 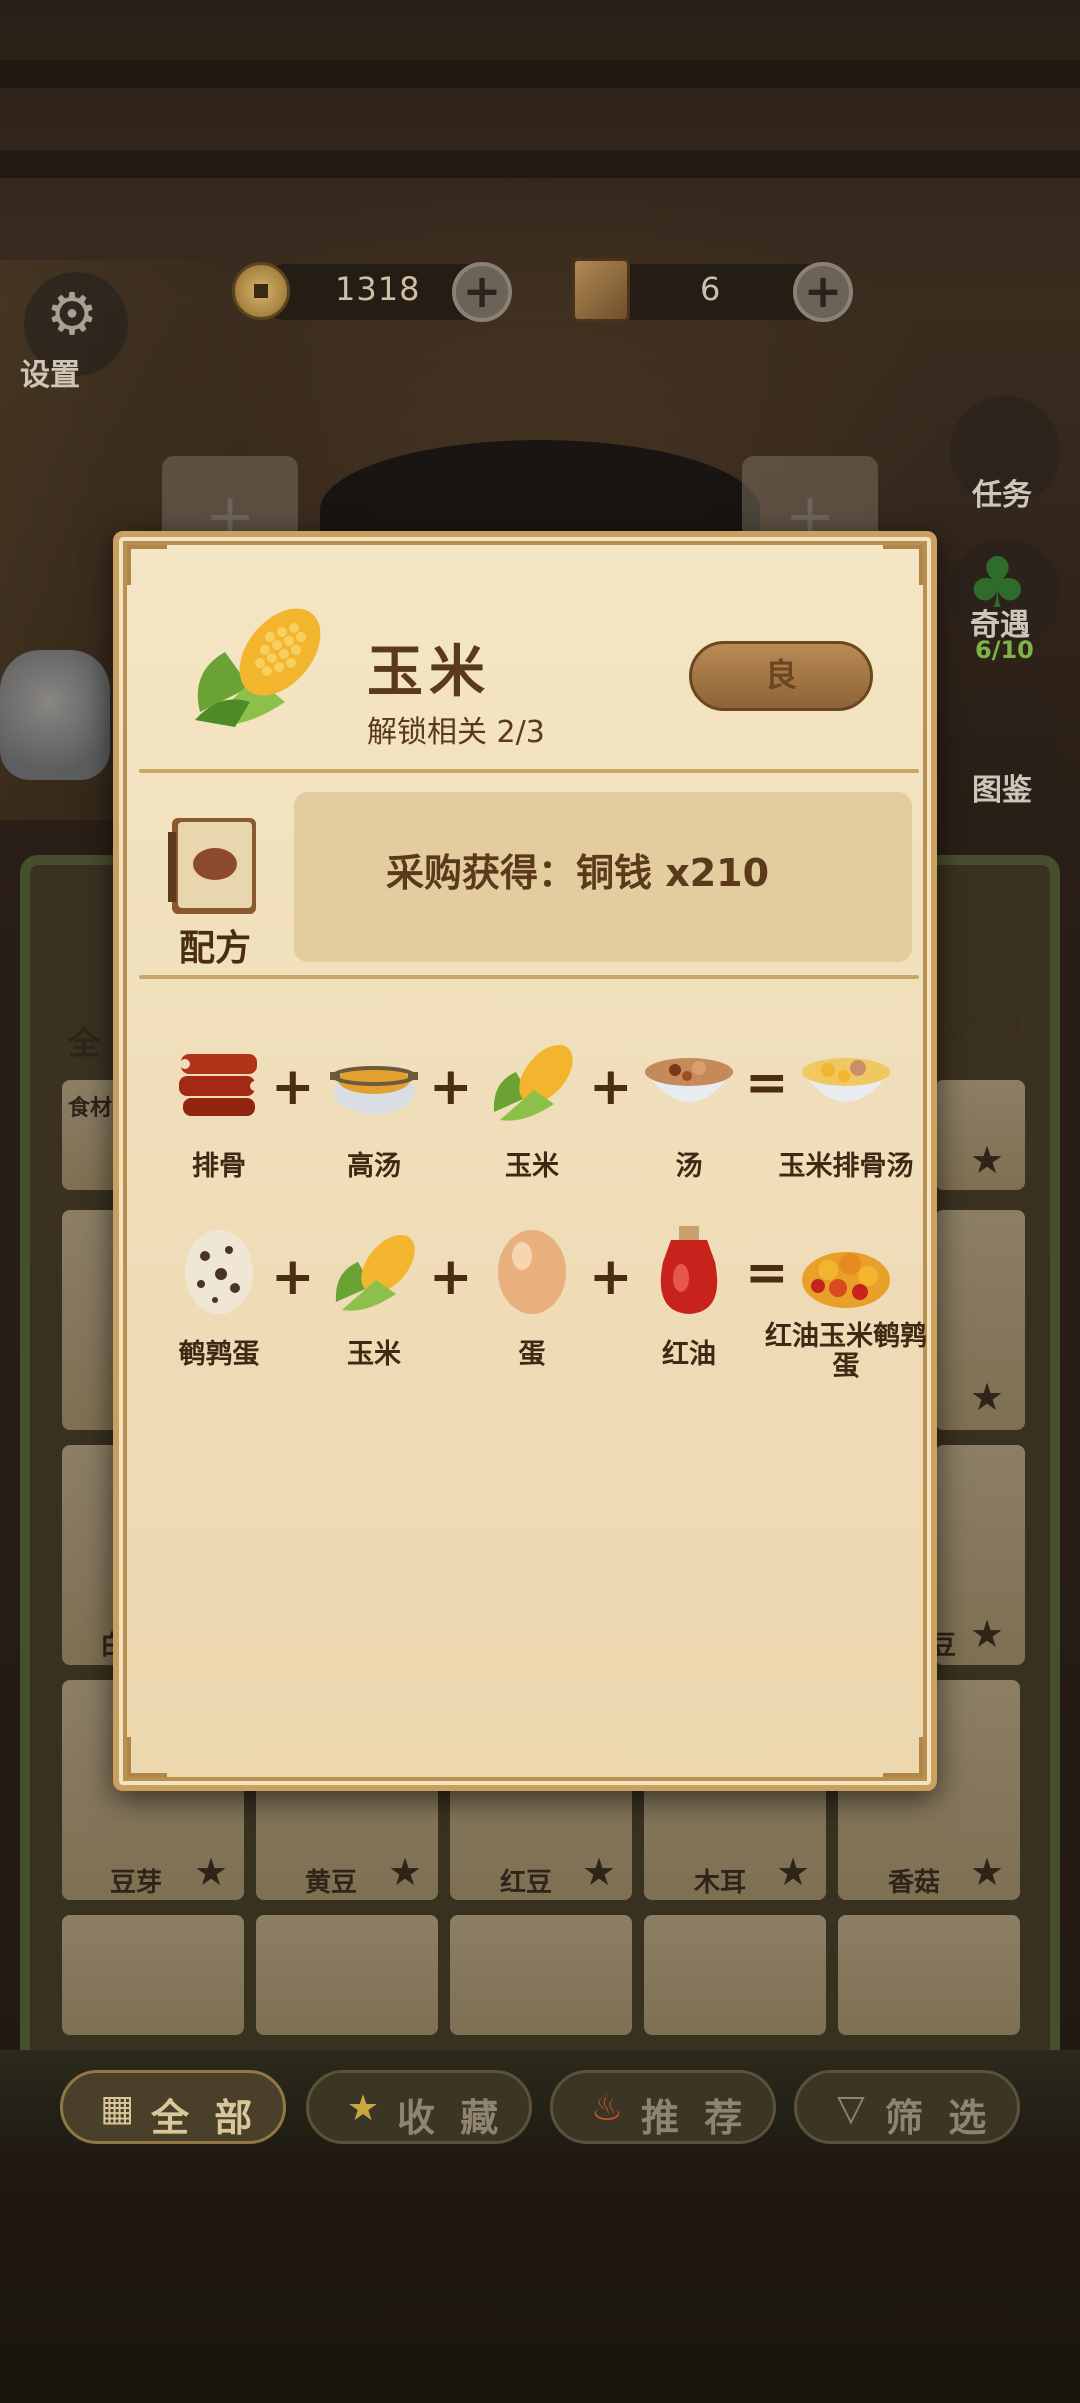 What do you see at coordinates (90, 1108) in the screenshot?
I see `ingredient-tag: 食材` at bounding box center [90, 1108].